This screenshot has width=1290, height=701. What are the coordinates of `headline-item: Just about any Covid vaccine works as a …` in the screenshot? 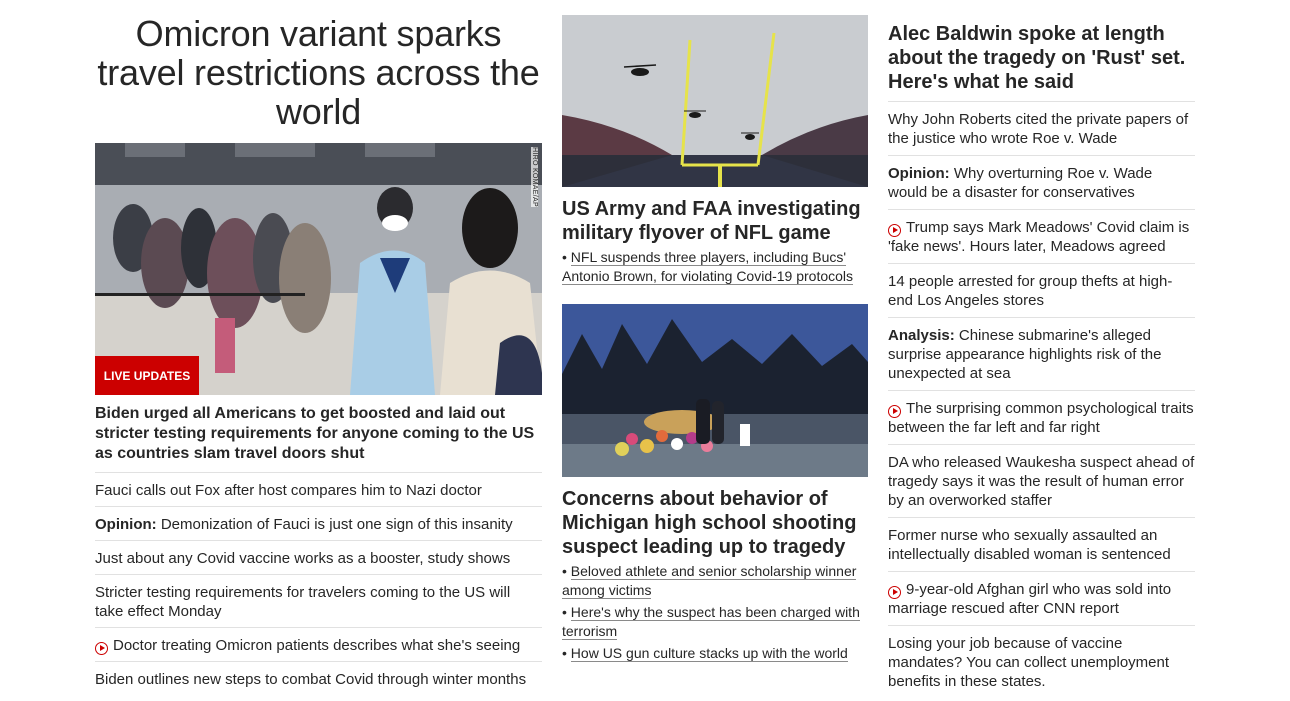 It's located at (318, 558).